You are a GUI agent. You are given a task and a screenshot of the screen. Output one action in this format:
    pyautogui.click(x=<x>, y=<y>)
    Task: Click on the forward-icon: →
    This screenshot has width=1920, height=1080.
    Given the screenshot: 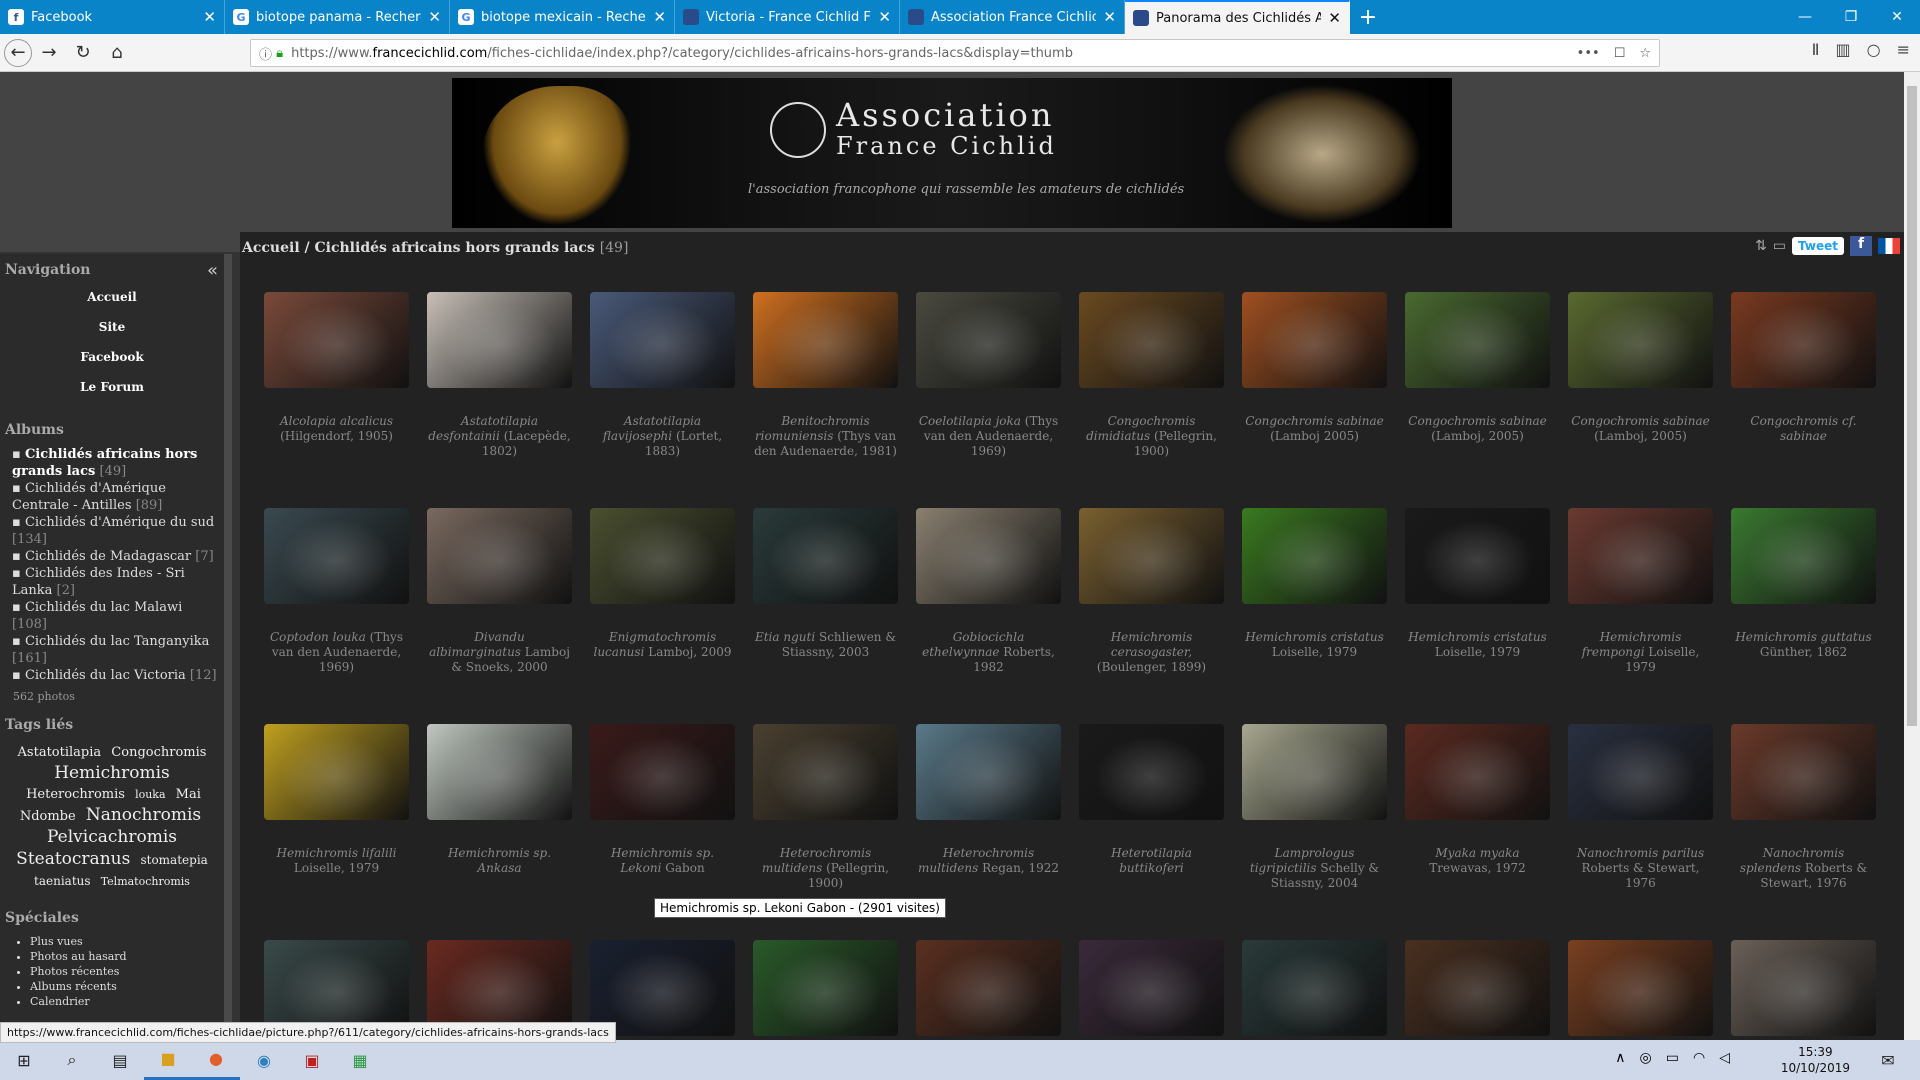 What is the action you would take?
    pyautogui.click(x=49, y=53)
    